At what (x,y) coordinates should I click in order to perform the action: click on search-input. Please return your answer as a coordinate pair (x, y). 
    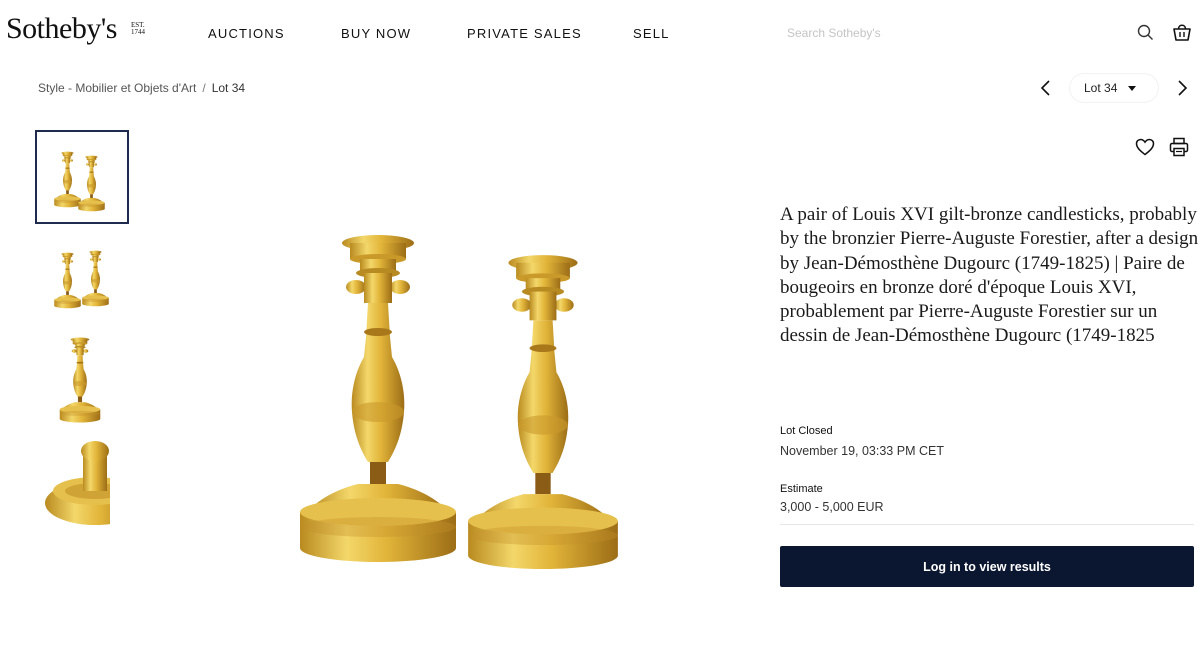
    Looking at the image, I should click on (952, 33).